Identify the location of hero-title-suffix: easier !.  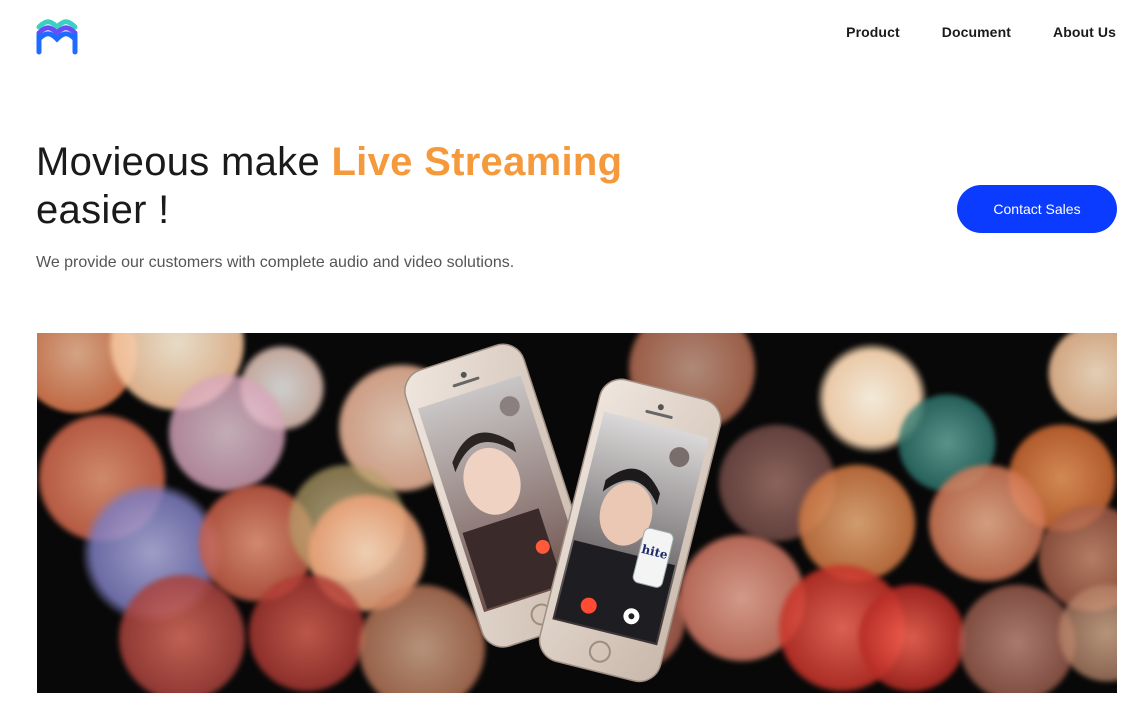
(103, 210).